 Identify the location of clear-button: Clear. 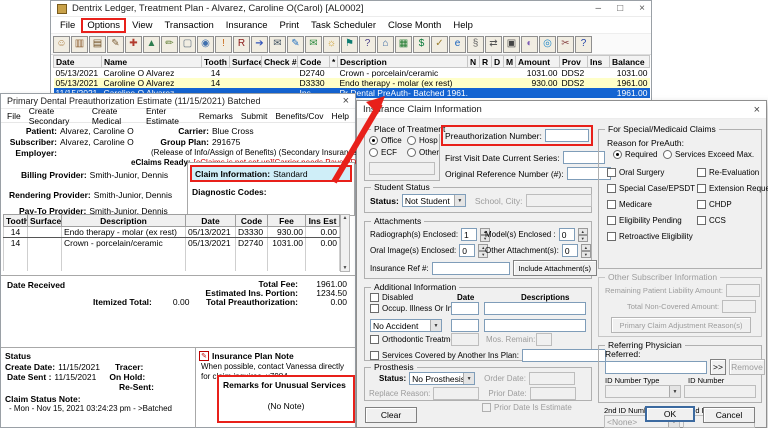
(391, 415).